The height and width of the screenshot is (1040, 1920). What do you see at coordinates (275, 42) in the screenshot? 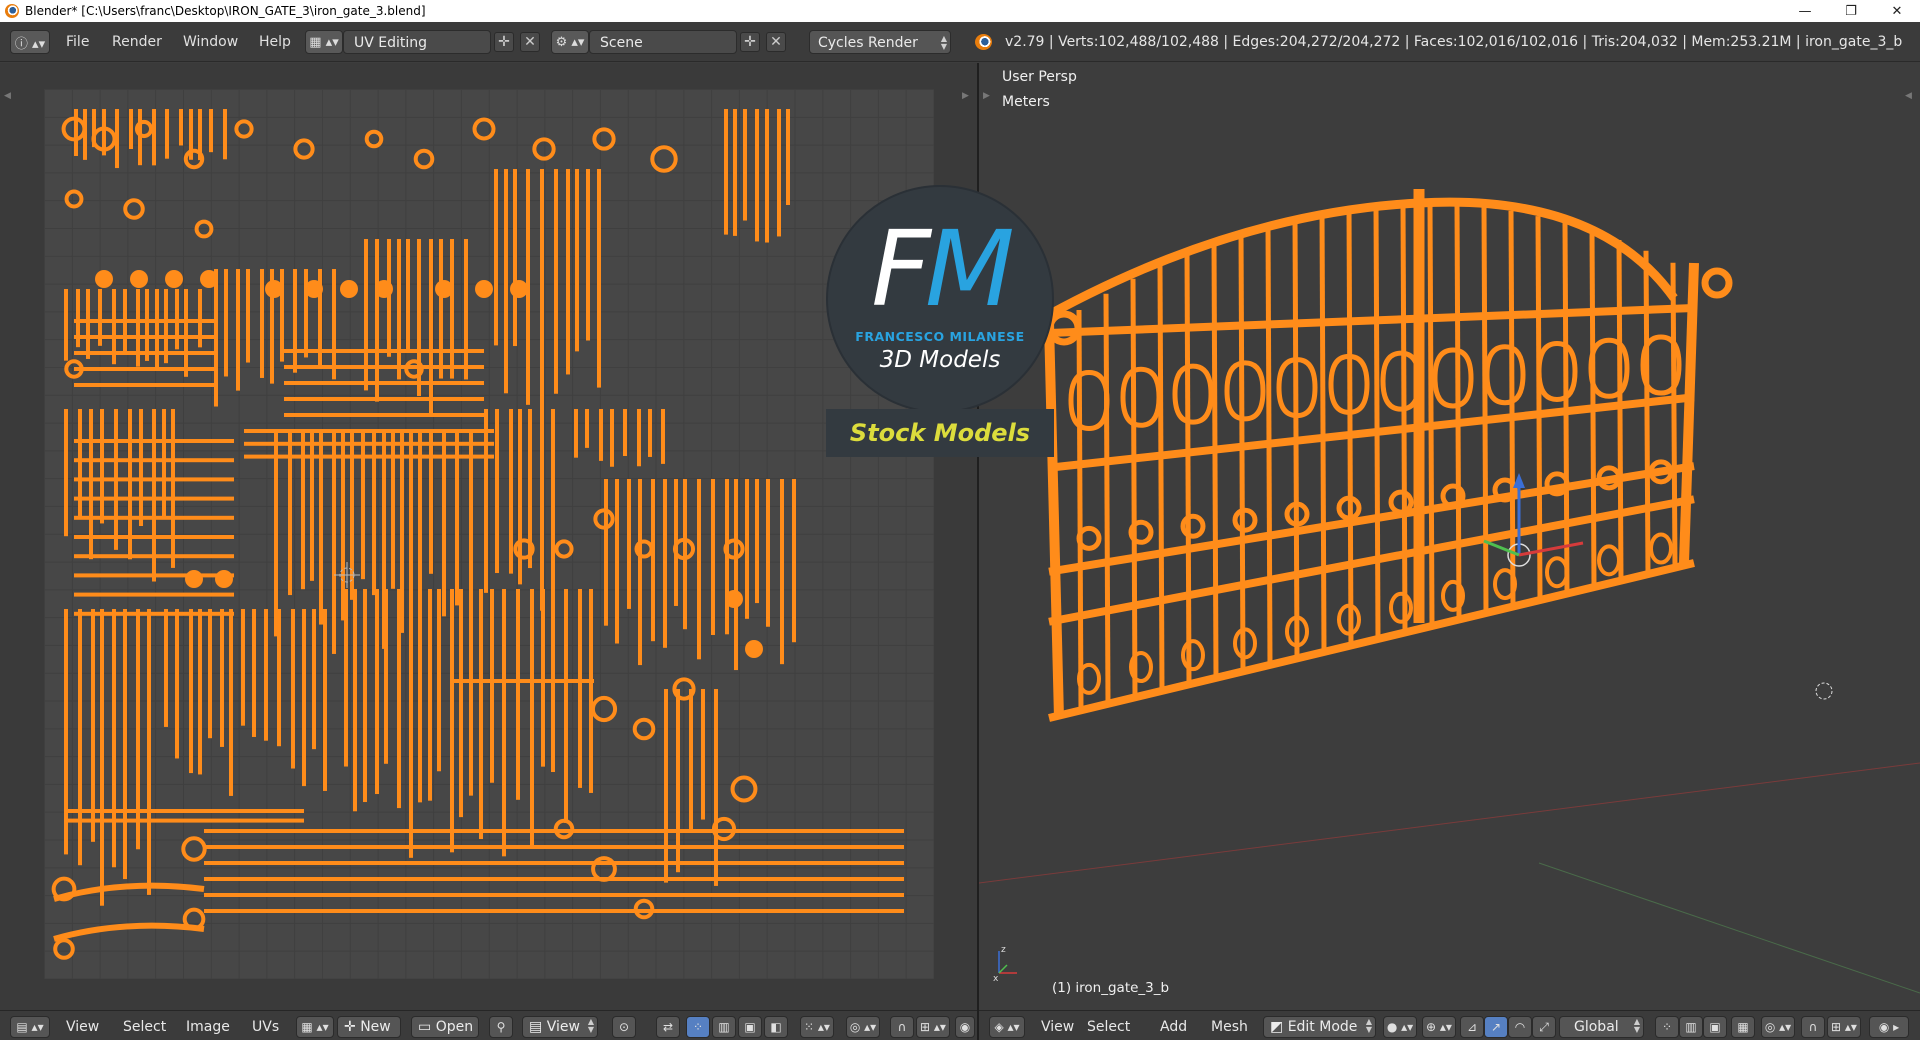
I see `menu-help: Help` at bounding box center [275, 42].